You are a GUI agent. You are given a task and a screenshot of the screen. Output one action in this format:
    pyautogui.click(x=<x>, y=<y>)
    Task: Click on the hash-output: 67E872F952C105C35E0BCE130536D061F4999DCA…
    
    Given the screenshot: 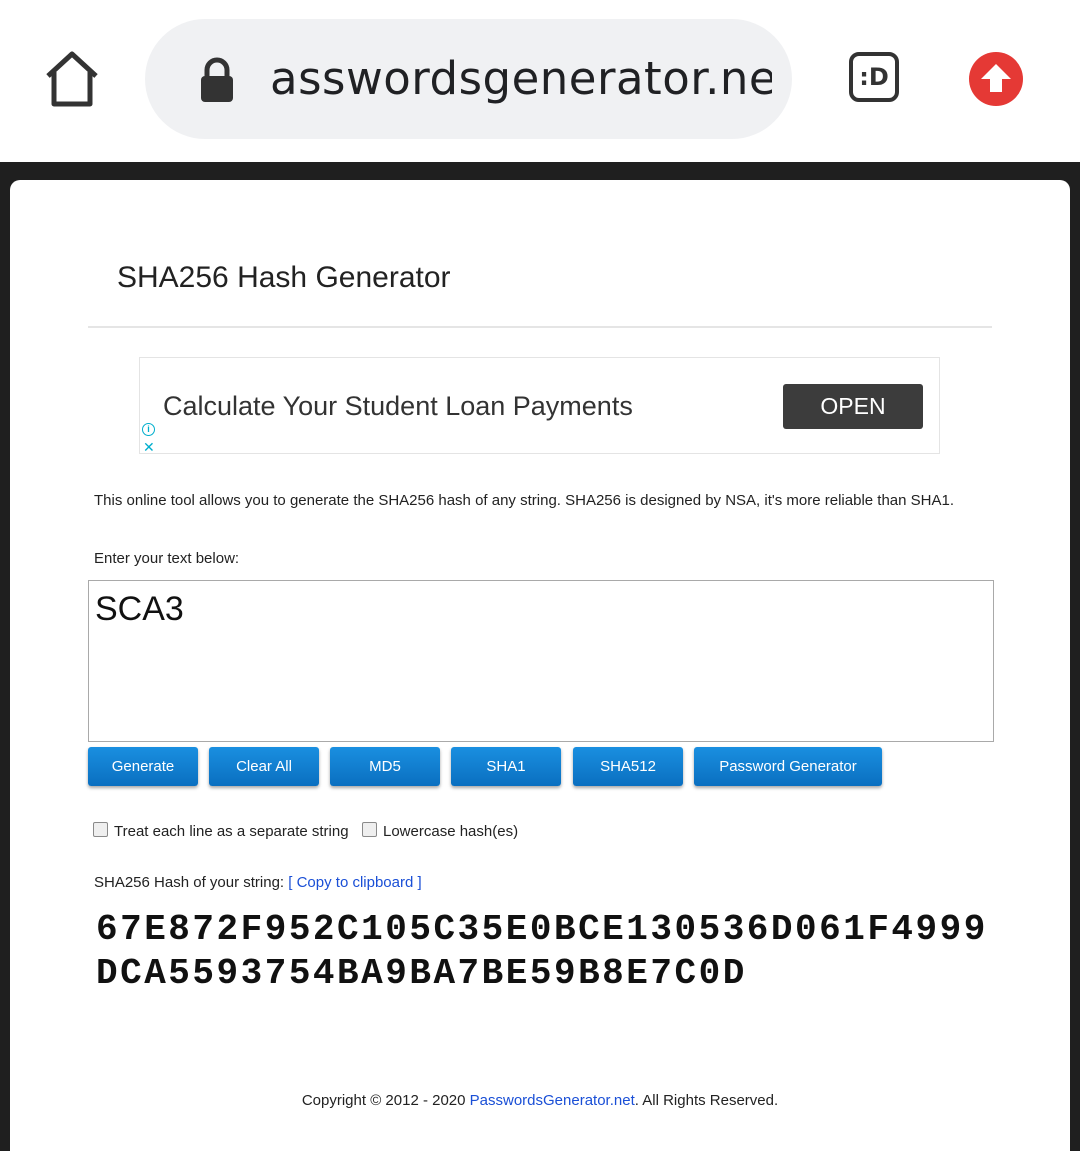 What is the action you would take?
    pyautogui.click(x=542, y=951)
    